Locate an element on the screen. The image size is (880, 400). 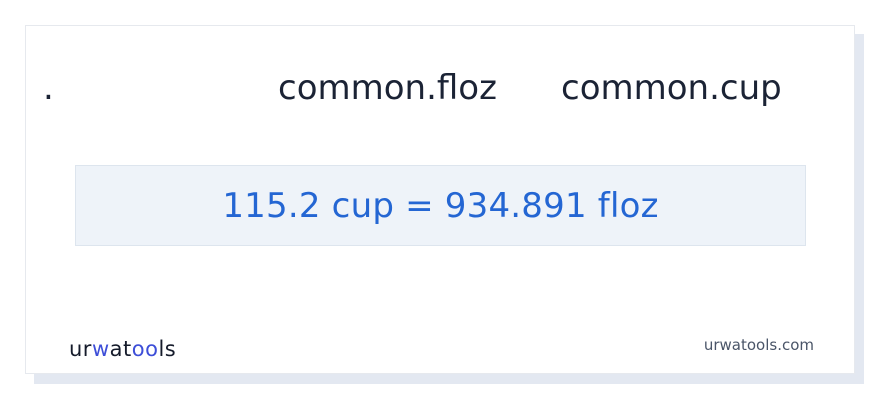
conversion-result: 115.2 cup = 934.891 floz is located at coordinates (440, 205).